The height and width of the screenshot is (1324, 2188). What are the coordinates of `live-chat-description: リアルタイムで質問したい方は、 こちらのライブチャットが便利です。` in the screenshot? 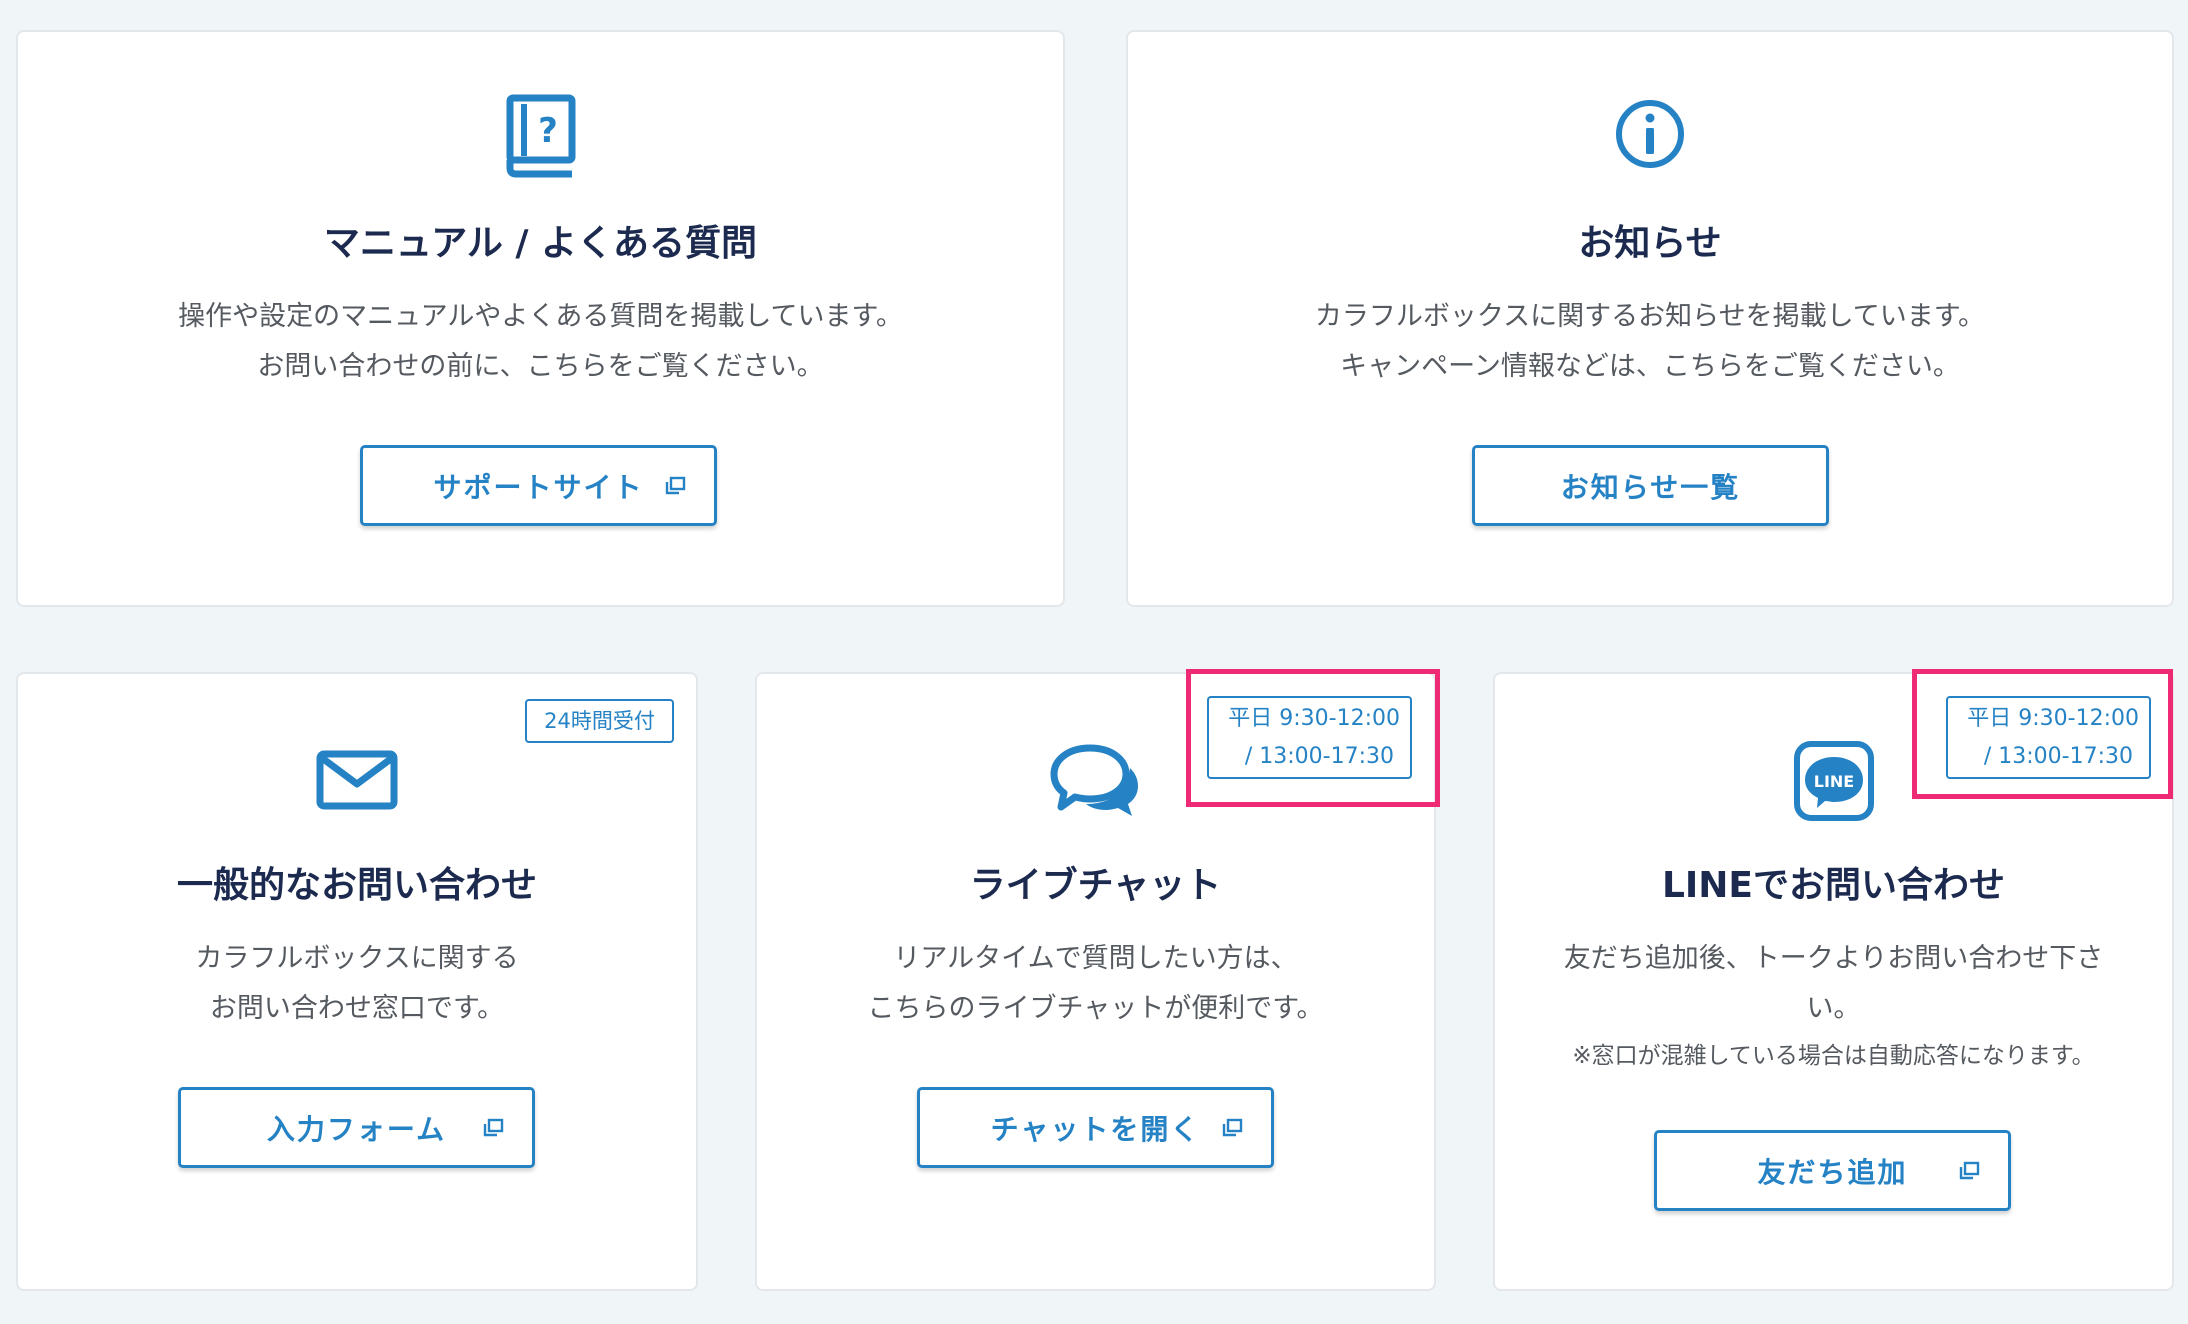 It's located at (1095, 983).